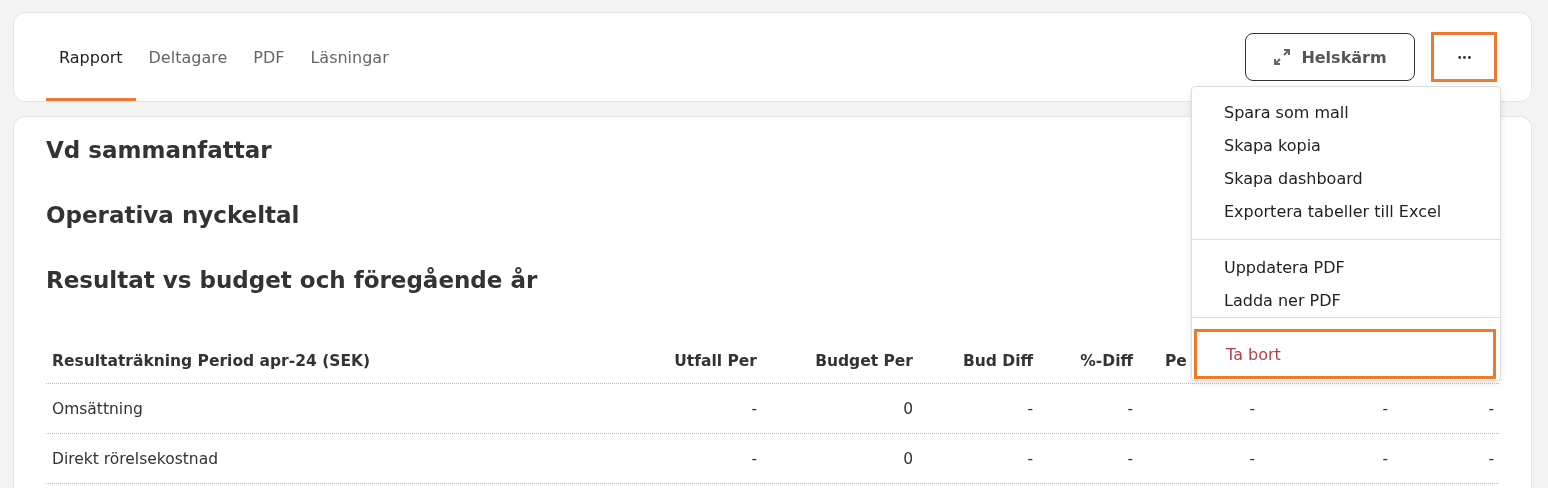  I want to click on column-header: Resultaträkning Period apr-24 (SEK), so click(211, 361).